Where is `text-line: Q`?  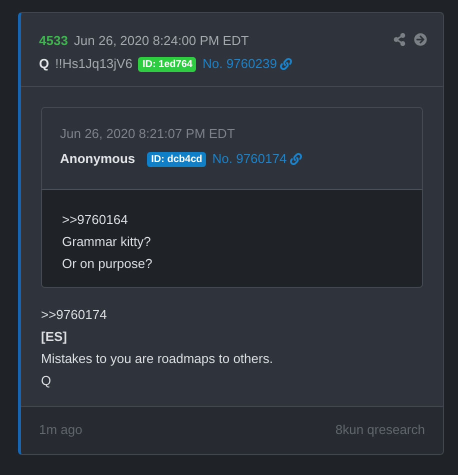 text-line: Q is located at coordinates (46, 381).